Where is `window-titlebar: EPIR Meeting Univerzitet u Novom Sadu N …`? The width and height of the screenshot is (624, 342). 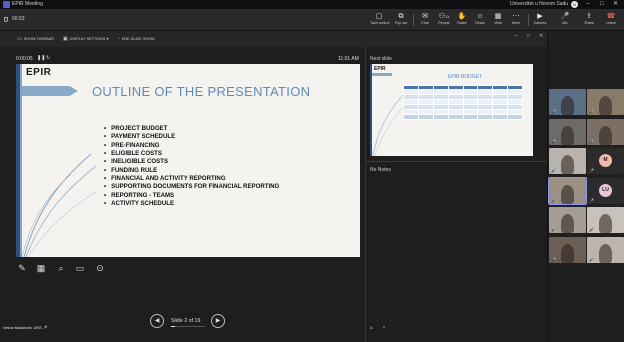 window-titlebar: EPIR Meeting Univerzitet u Novom Sadu N … is located at coordinates (312, 4).